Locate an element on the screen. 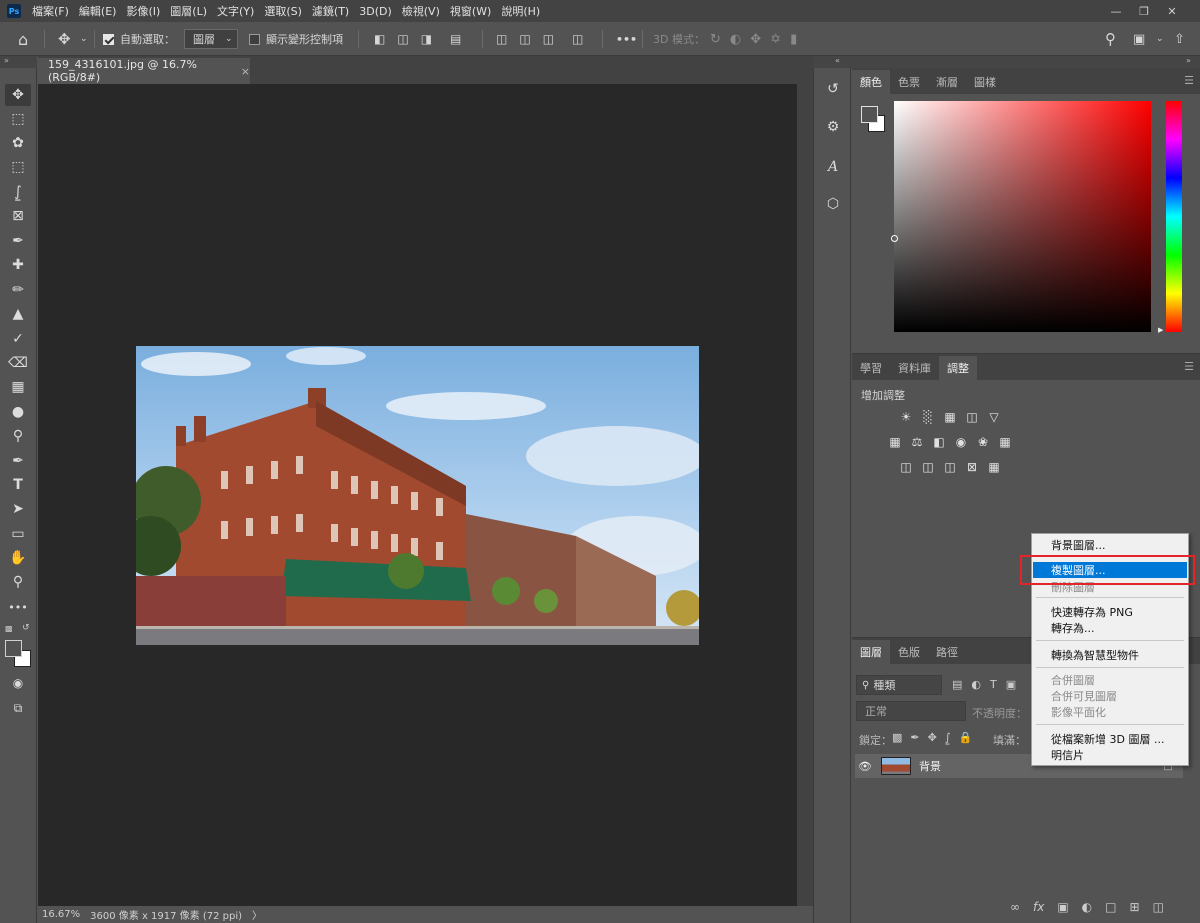 The height and width of the screenshot is (923, 1200). vibrance-icon: ▽ is located at coordinates (994, 417).